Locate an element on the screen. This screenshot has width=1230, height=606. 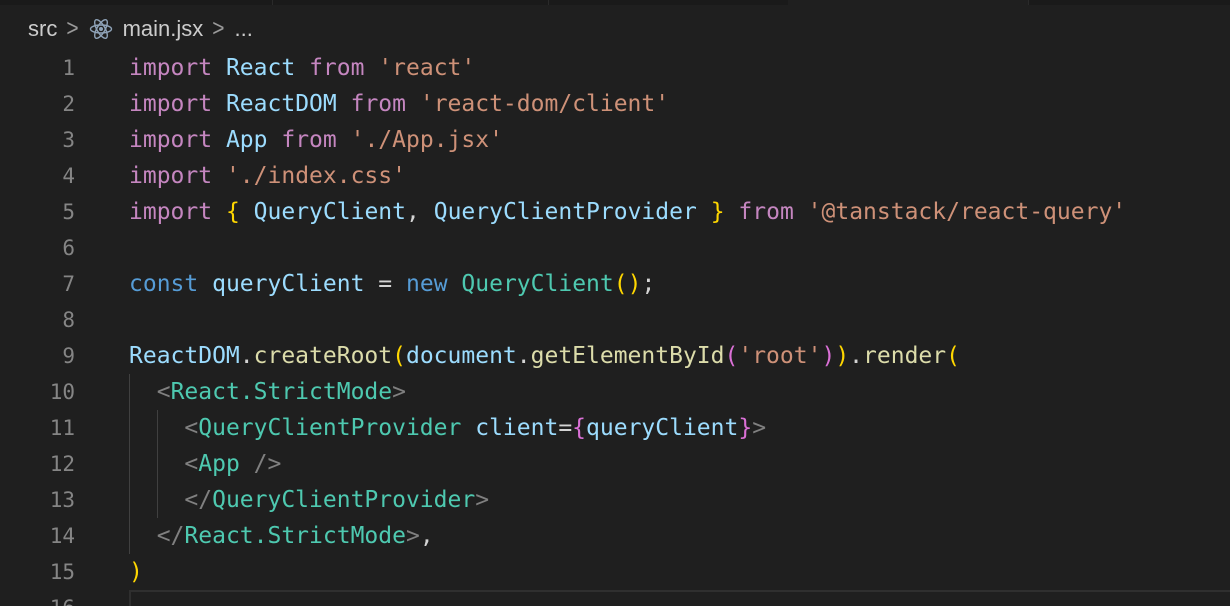
code-line: const queryClient = new QueryClient(); is located at coordinates (627, 284).